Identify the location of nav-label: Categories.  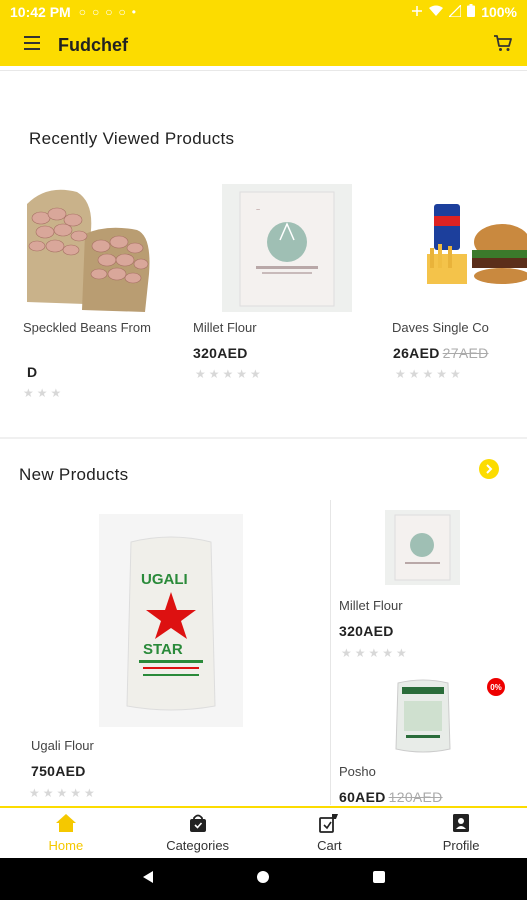
(198, 845).